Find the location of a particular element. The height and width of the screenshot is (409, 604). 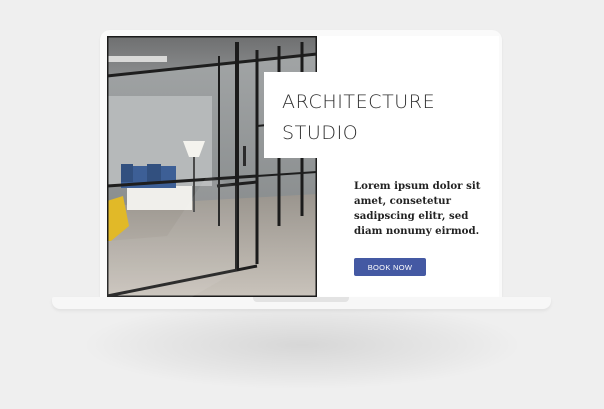

hero-title-line-2: STUDIO is located at coordinates (320, 133).